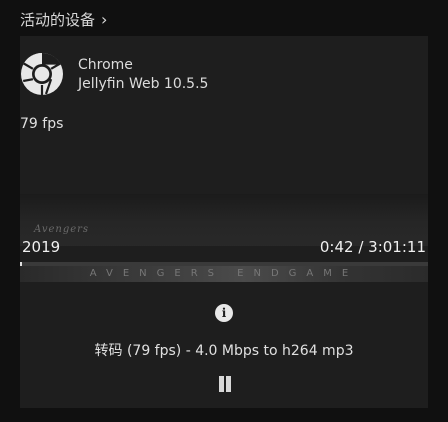 The height and width of the screenshot is (422, 448). Describe the element at coordinates (42, 124) in the screenshot. I see `fps-label: 79 fps` at that location.